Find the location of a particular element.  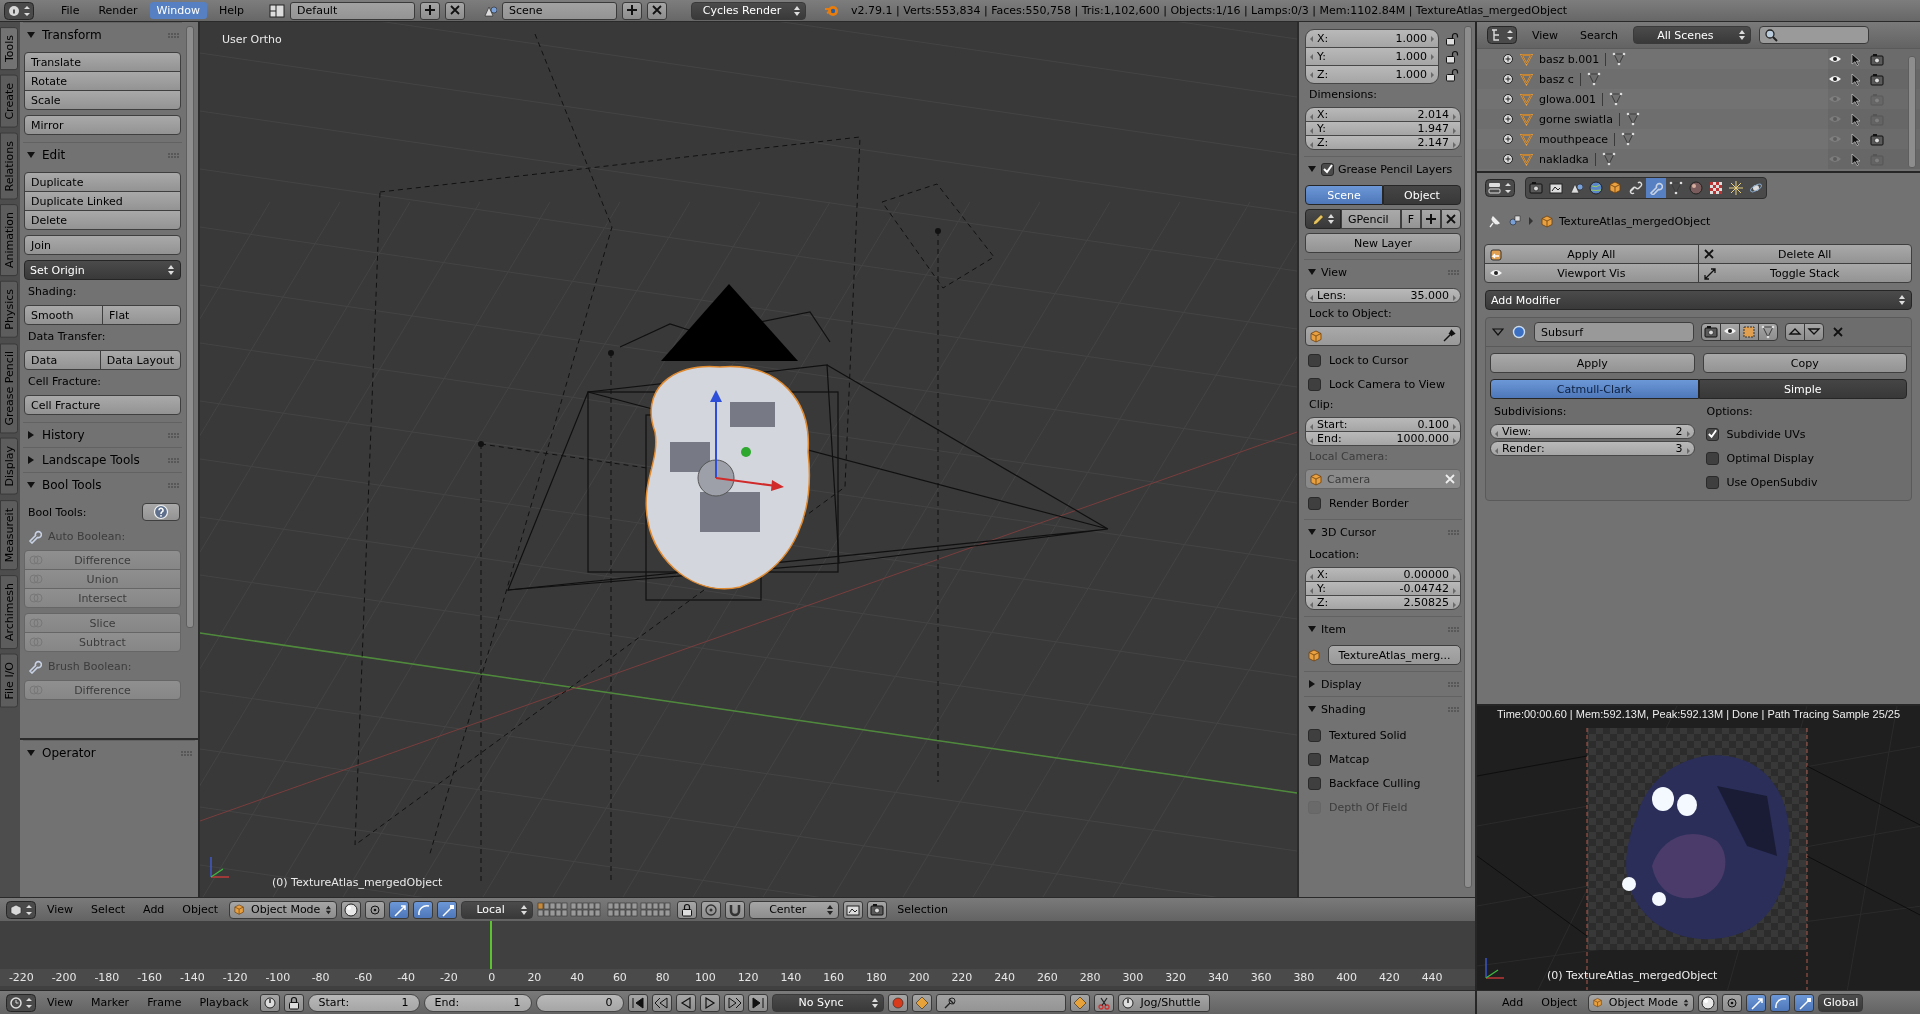

side-tab: Create is located at coordinates (9, 101).